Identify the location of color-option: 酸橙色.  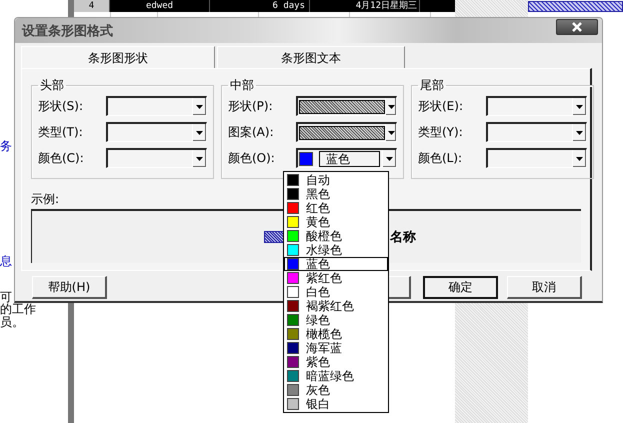
(336, 236).